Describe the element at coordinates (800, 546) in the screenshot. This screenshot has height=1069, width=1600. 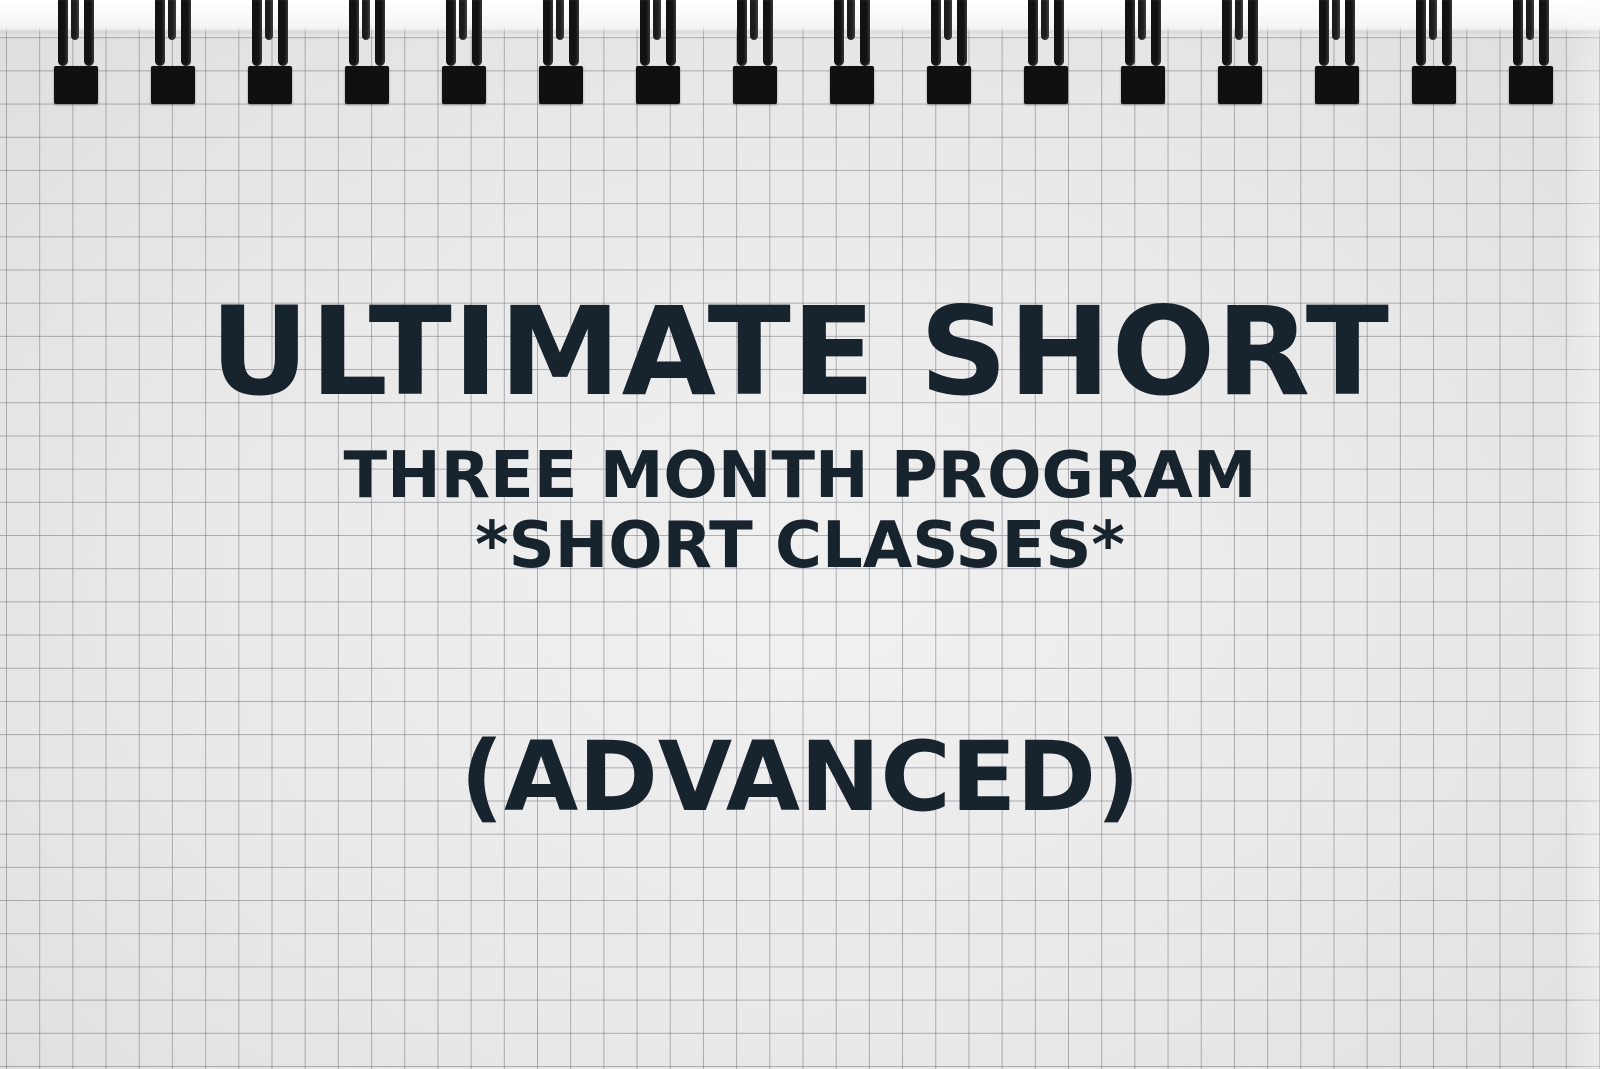
I see `program-note: *SHORT CLASSES*` at that location.